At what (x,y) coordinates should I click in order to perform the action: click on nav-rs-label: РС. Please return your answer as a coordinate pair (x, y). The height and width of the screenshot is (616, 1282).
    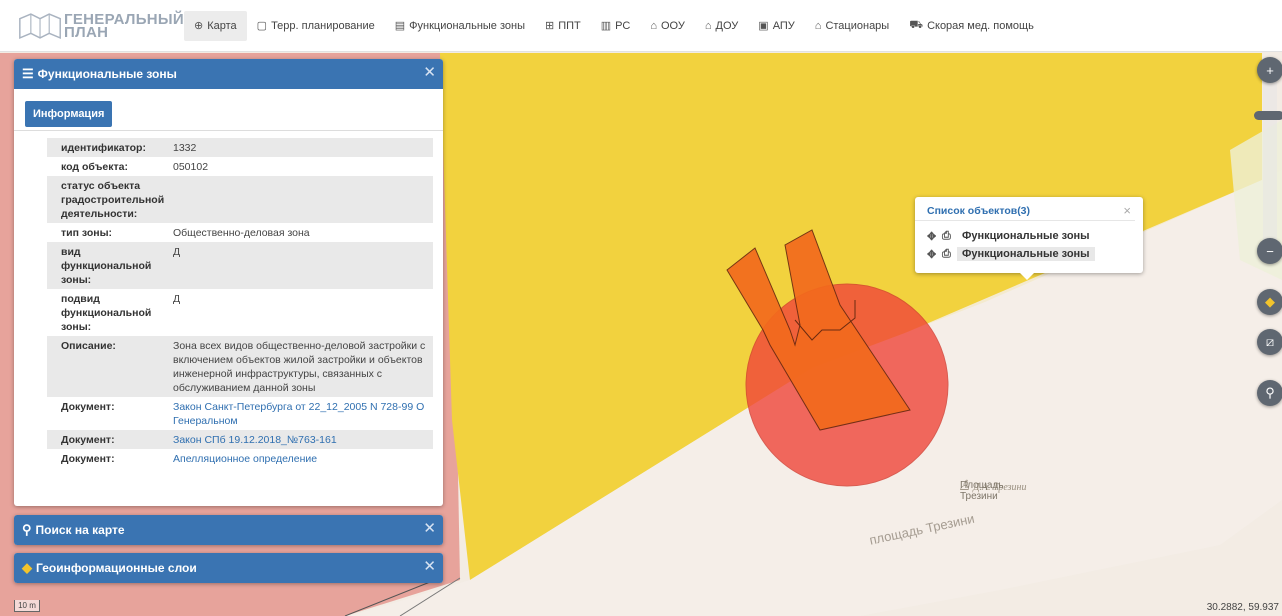
    Looking at the image, I should click on (623, 25).